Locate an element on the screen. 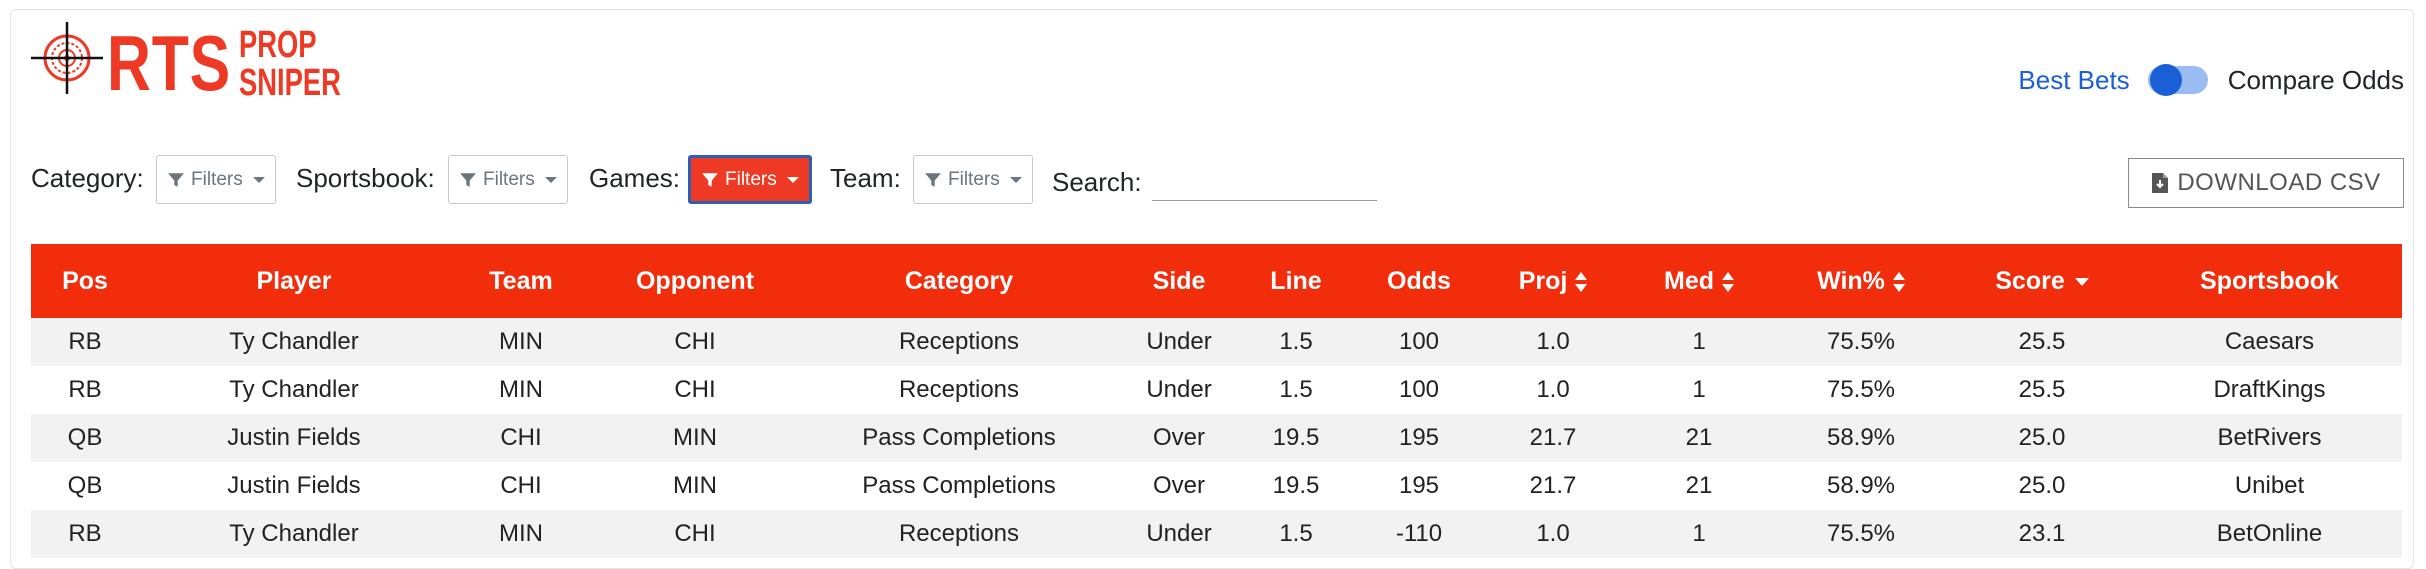 Image resolution: width=2426 pixels, height=569 pixels. category-filter-label: Category: is located at coordinates (87, 178).